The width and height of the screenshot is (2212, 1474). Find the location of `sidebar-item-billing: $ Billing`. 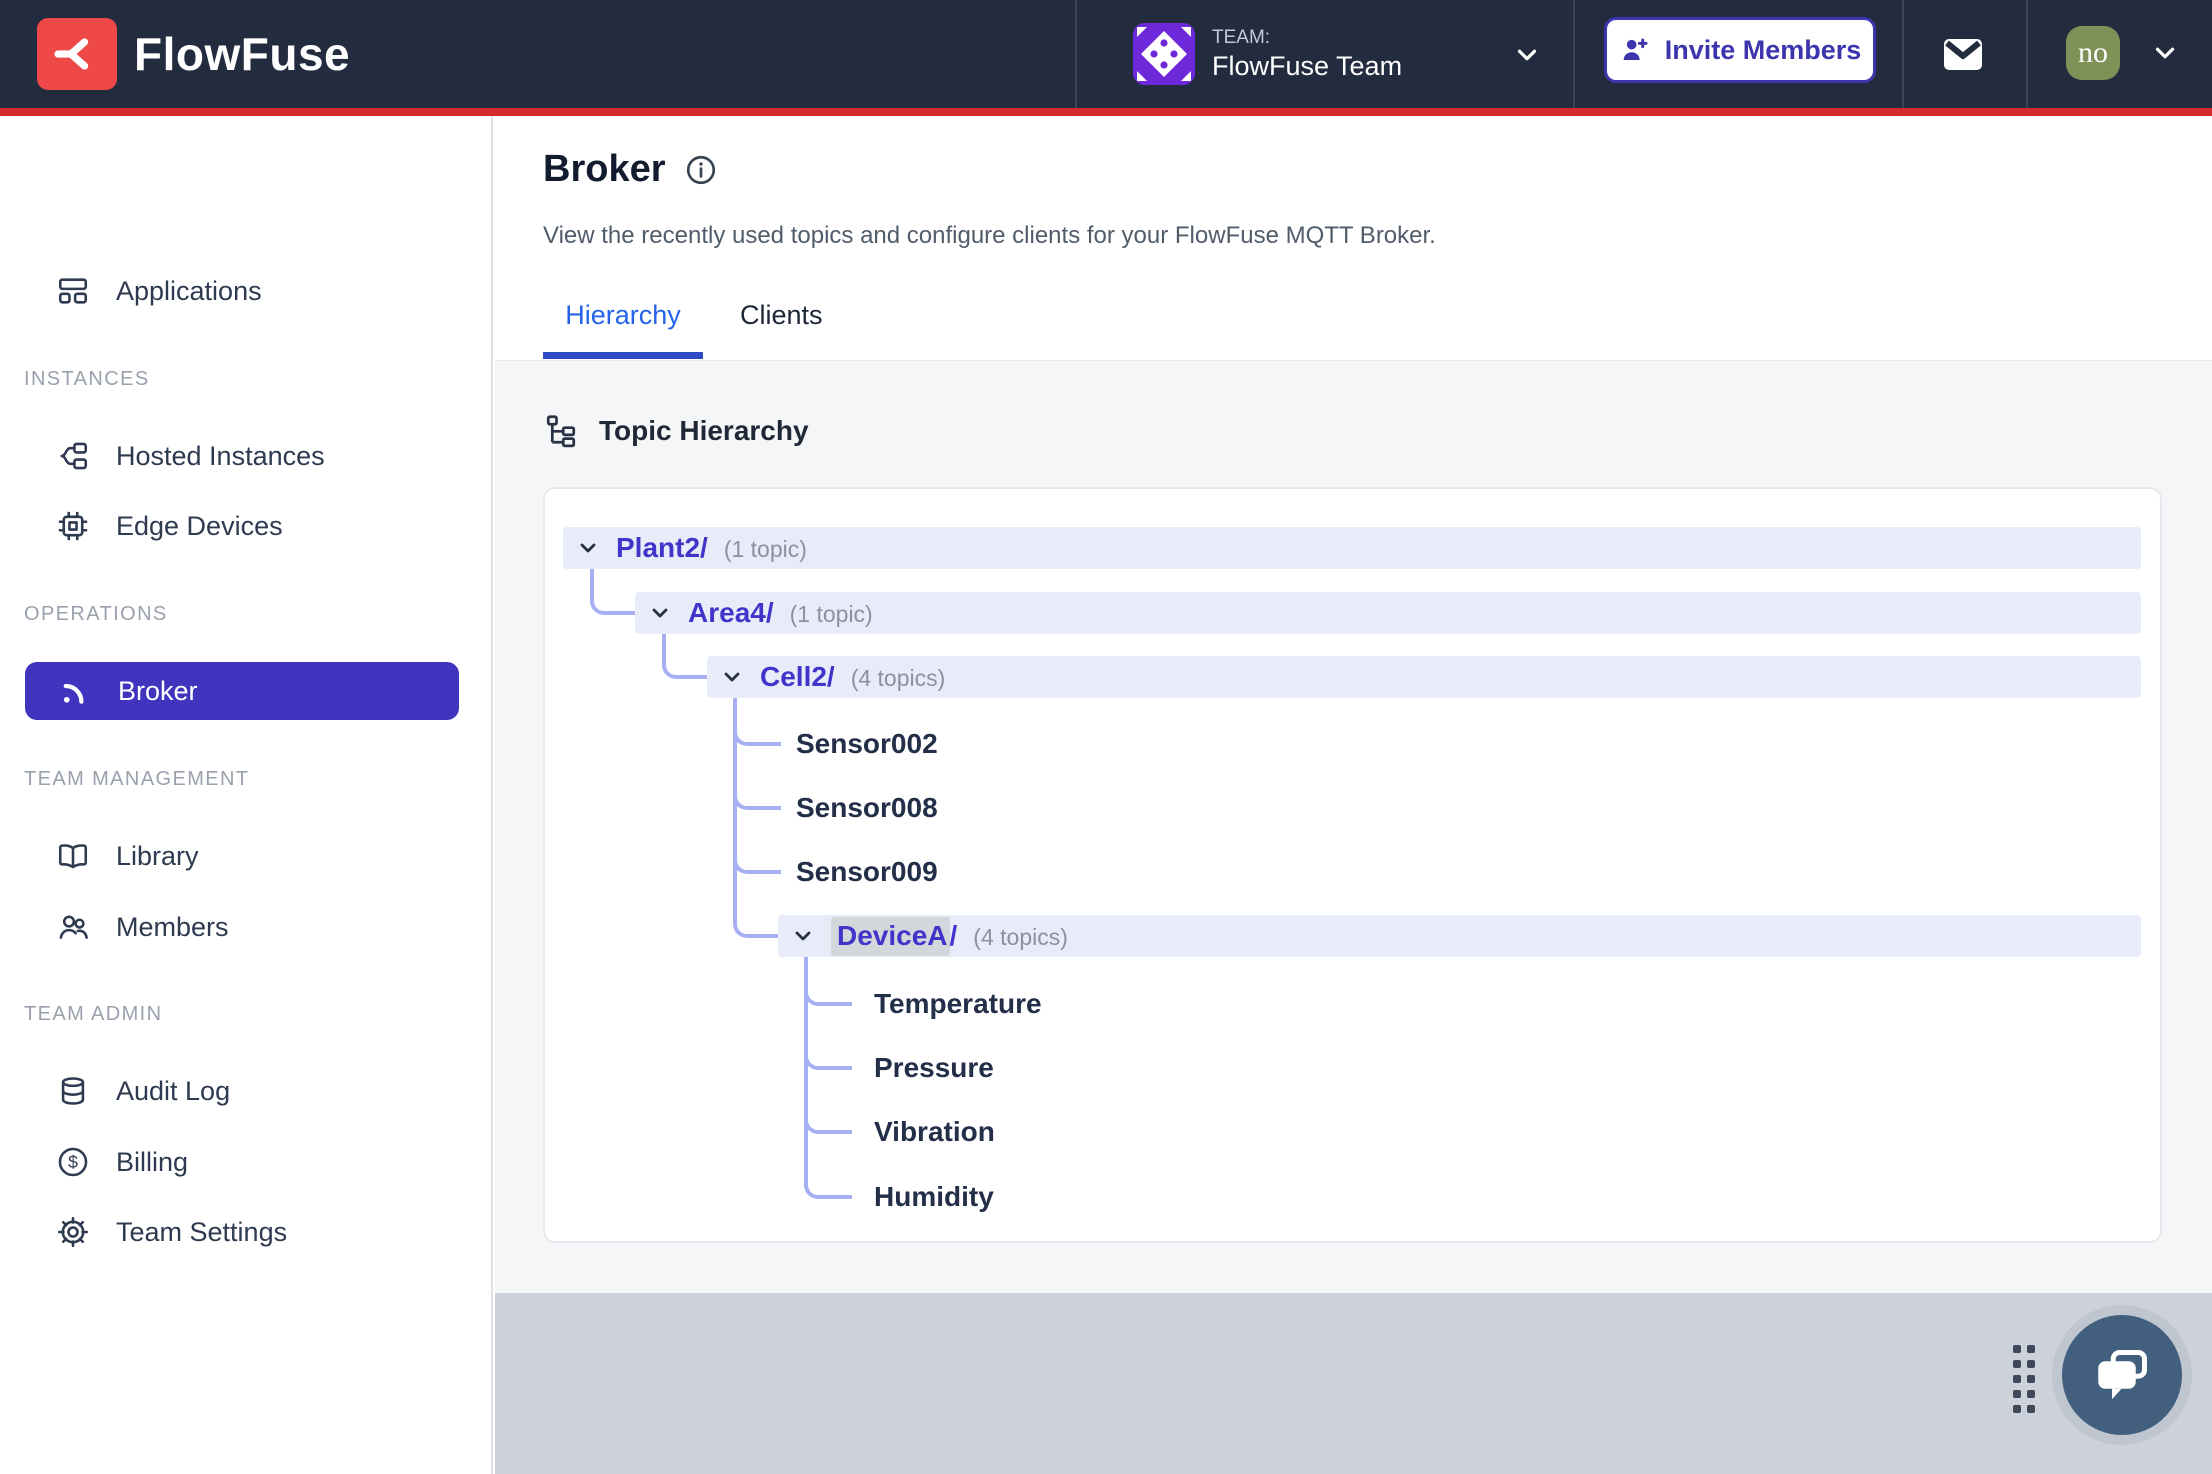

sidebar-item-billing: $ Billing is located at coordinates (122, 1162).